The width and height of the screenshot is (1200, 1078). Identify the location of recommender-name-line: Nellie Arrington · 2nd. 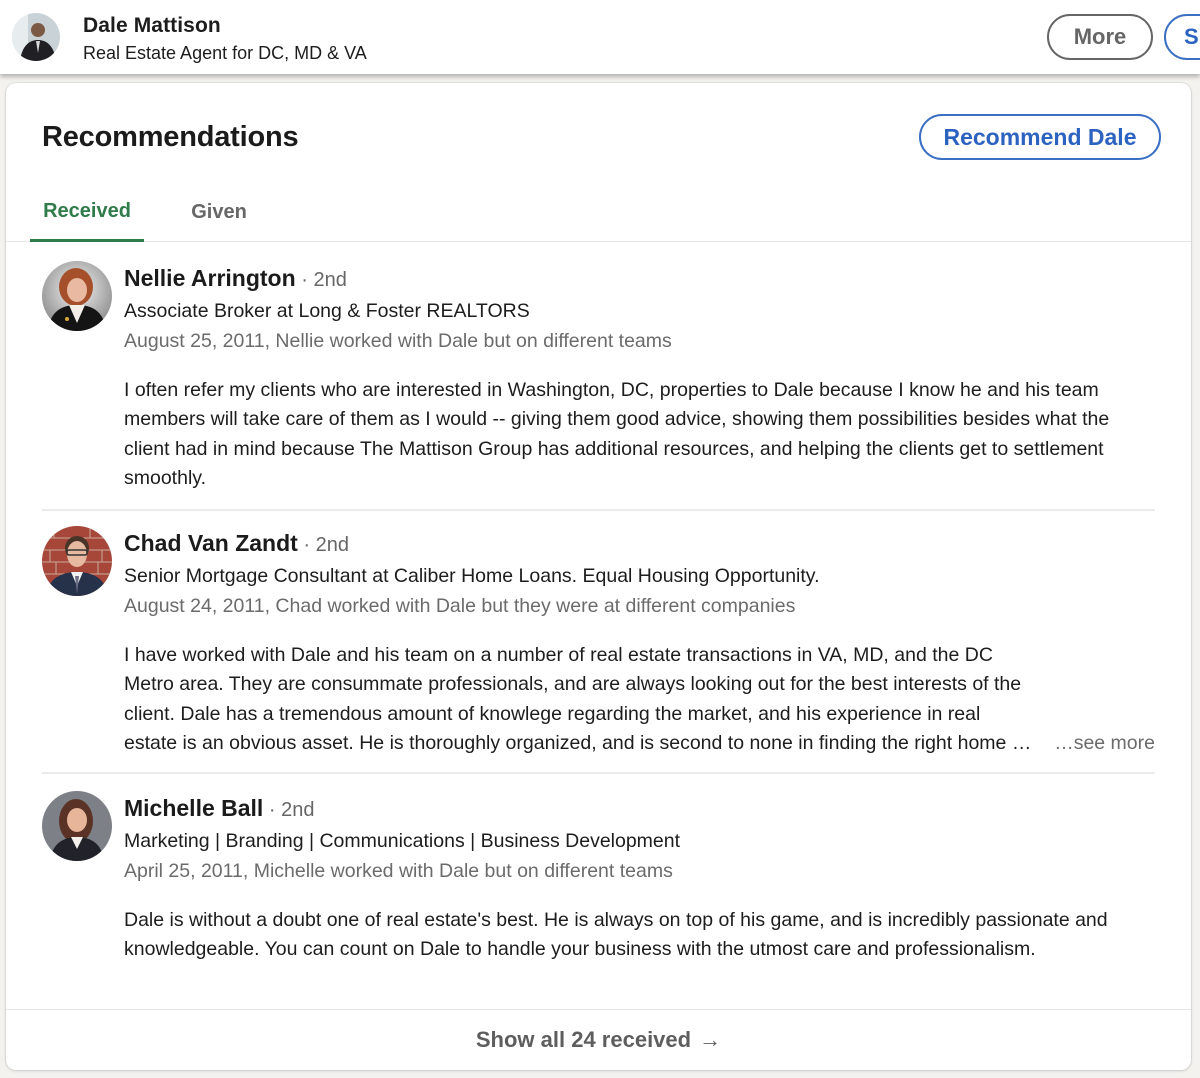
(235, 278).